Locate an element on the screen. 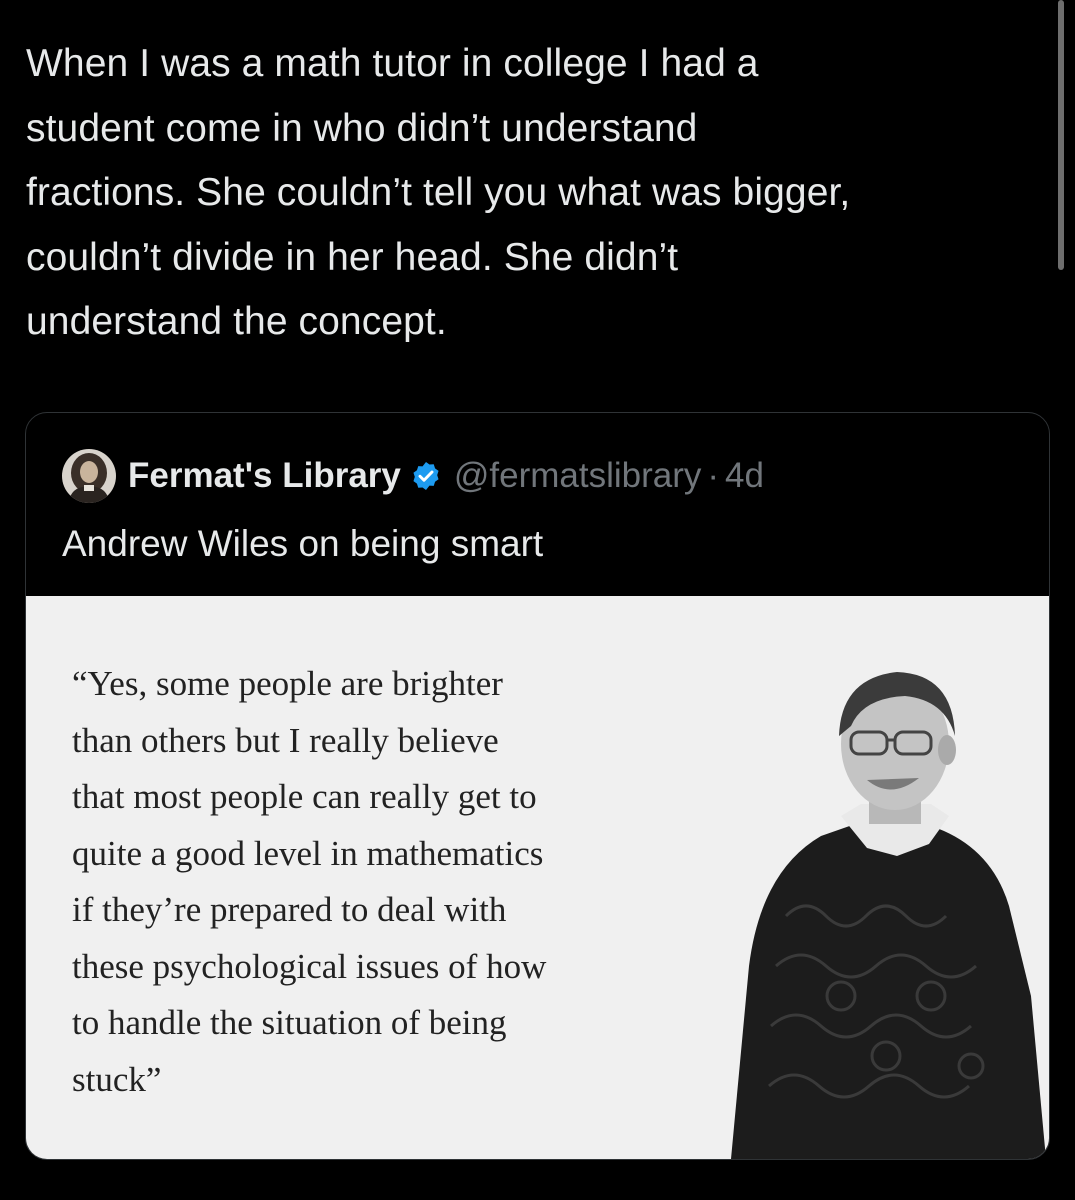  quoted-post-text: Andrew Wiles on being smart is located at coordinates (303, 543).